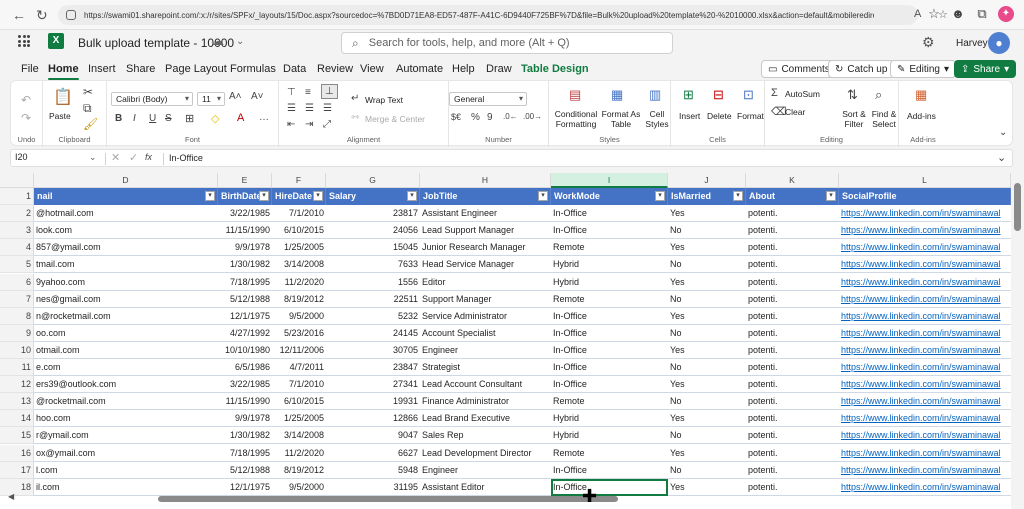  I want to click on copy-icon: ⧉, so click(87, 108).